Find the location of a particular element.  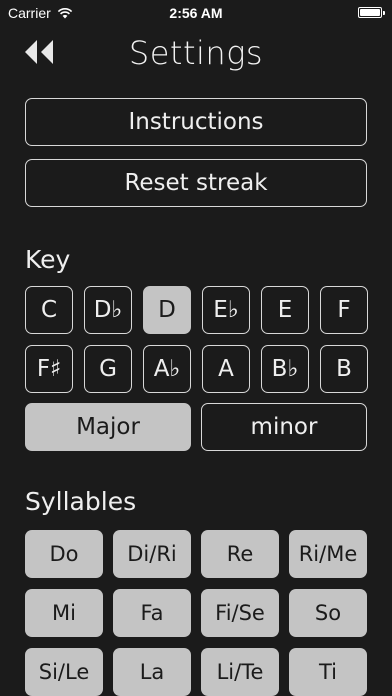

syllable-button-li-te: Li/Te is located at coordinates (240, 672).